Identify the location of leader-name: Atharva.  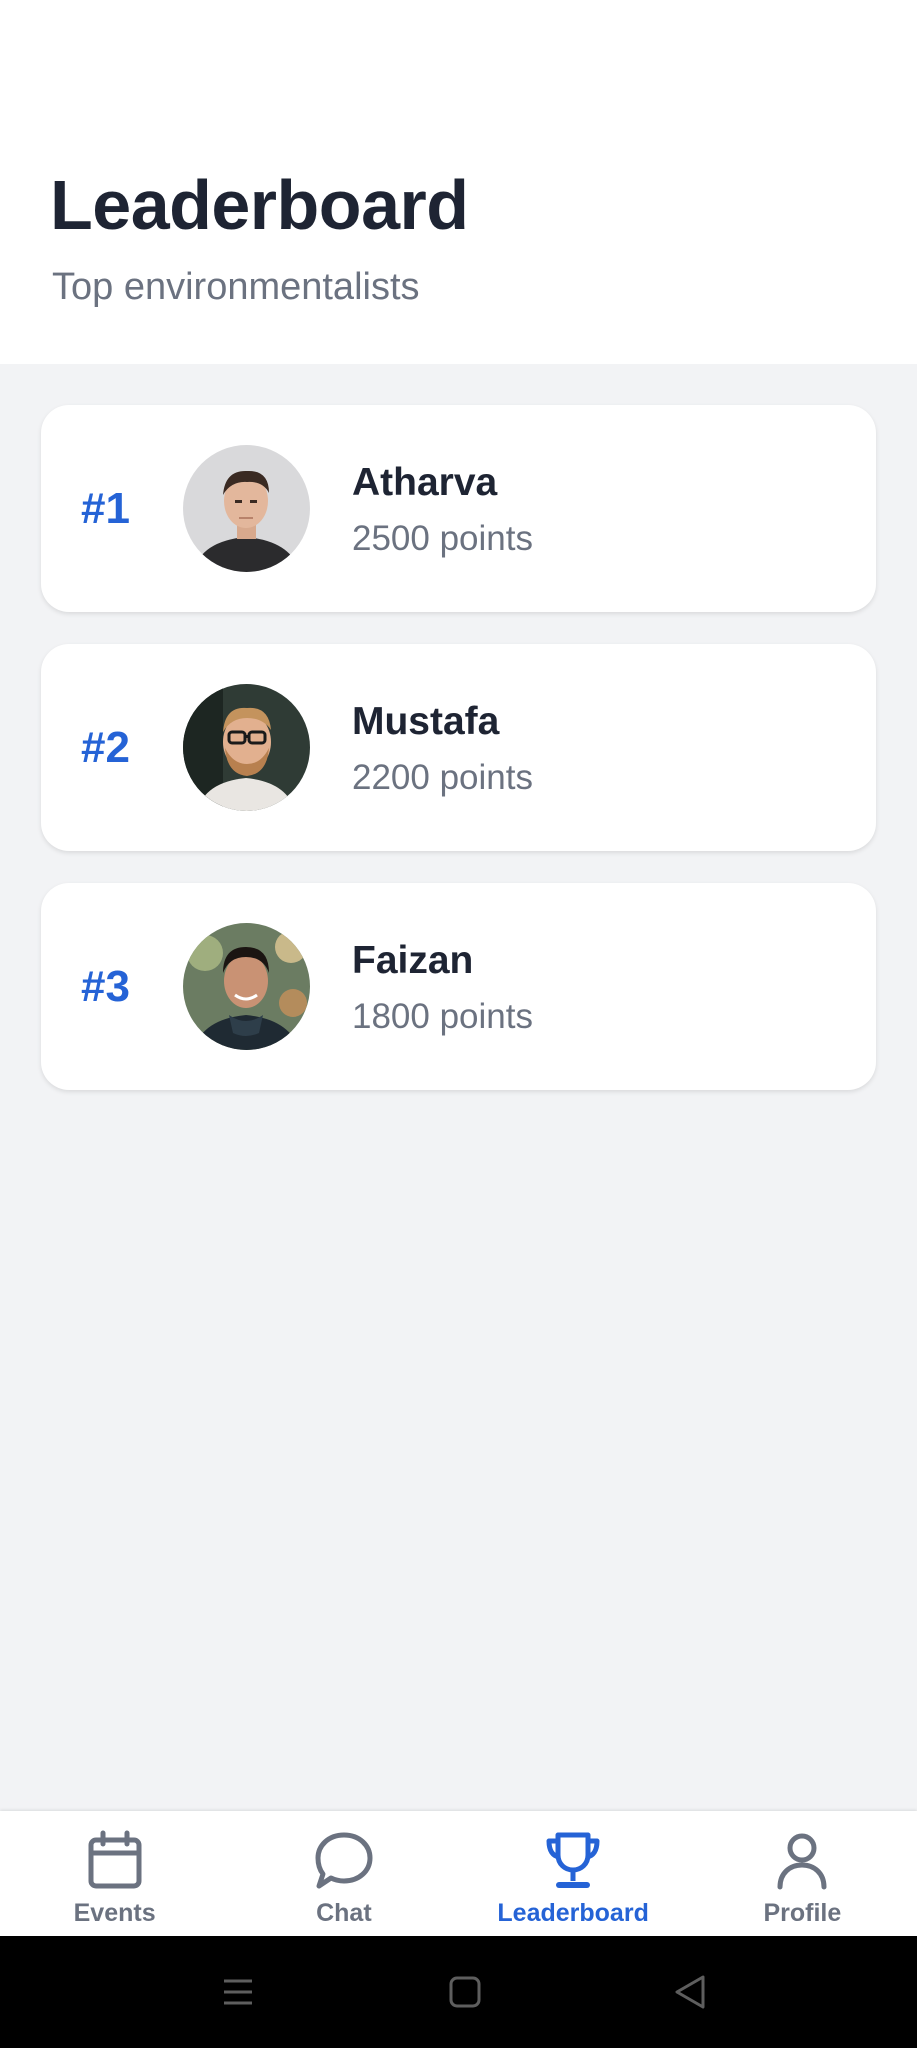
(425, 482).